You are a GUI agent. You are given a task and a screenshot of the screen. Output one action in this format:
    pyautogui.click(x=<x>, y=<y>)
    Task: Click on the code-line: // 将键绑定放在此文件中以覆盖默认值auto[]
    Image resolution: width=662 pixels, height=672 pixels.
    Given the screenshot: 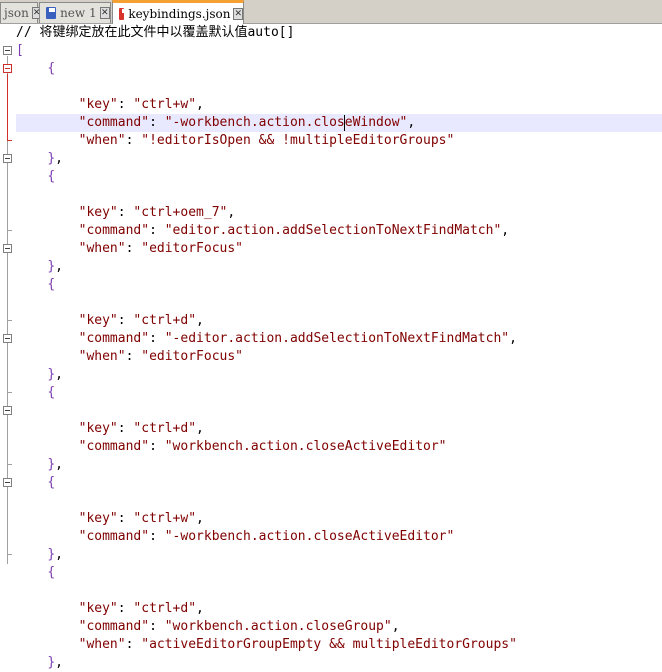 What is the action you would take?
    pyautogui.click(x=339, y=33)
    